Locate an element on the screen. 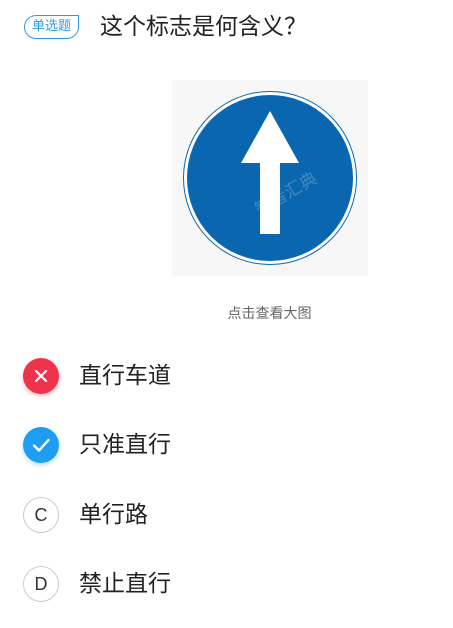 This screenshot has width=453, height=628. option-c-letter: C is located at coordinates (41, 515).